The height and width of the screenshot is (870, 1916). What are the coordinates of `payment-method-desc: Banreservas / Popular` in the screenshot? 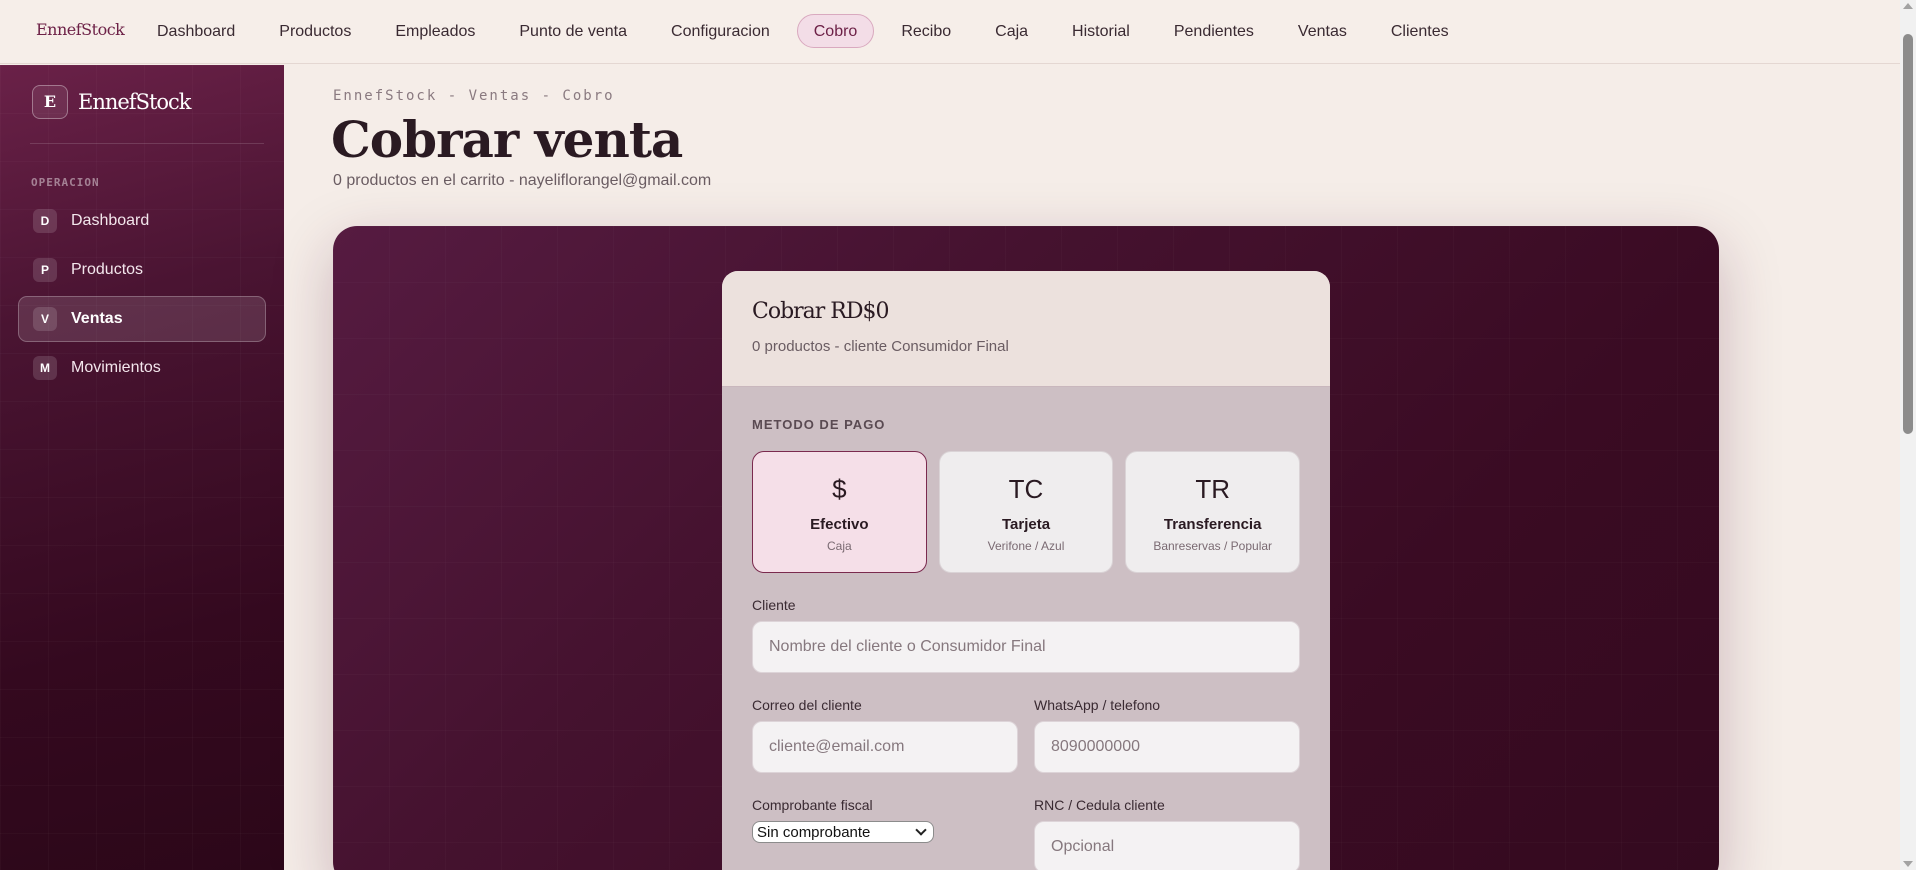 It's located at (1213, 546).